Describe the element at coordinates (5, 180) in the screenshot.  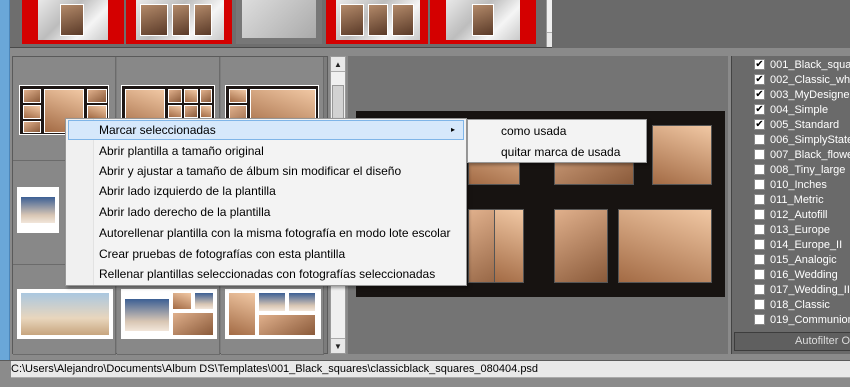
I see `window-edge` at that location.